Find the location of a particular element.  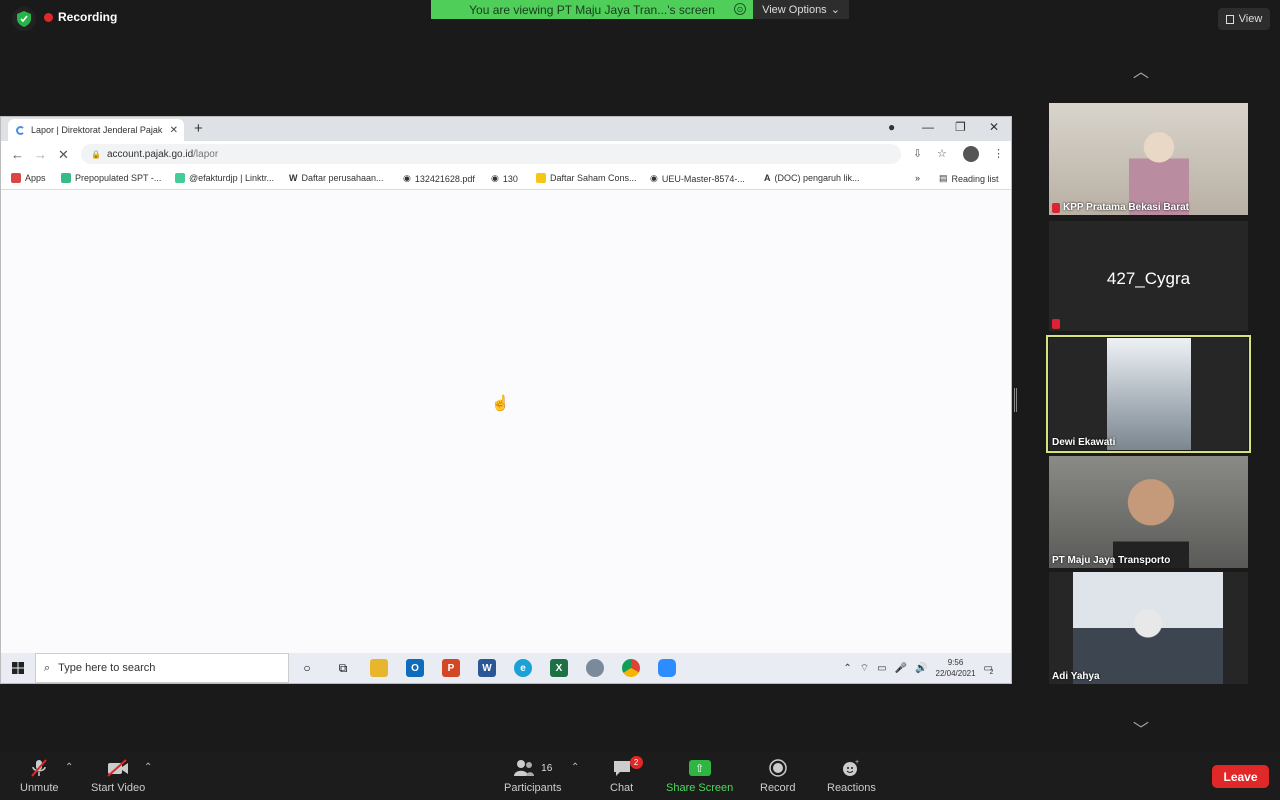

profile-avatar-icon is located at coordinates (971, 154).